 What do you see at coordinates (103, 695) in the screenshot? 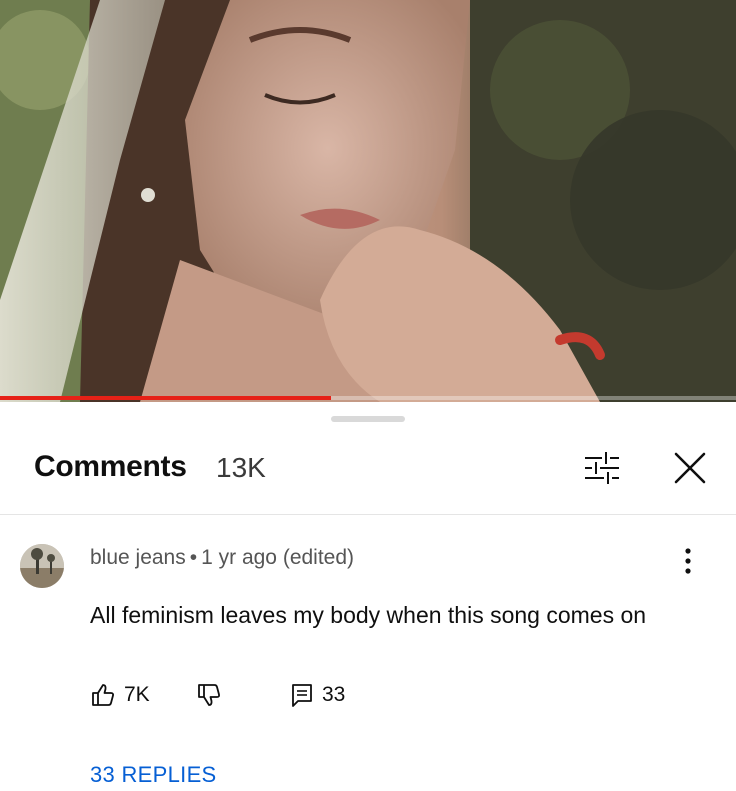
I see `thumbs-up-icon` at bounding box center [103, 695].